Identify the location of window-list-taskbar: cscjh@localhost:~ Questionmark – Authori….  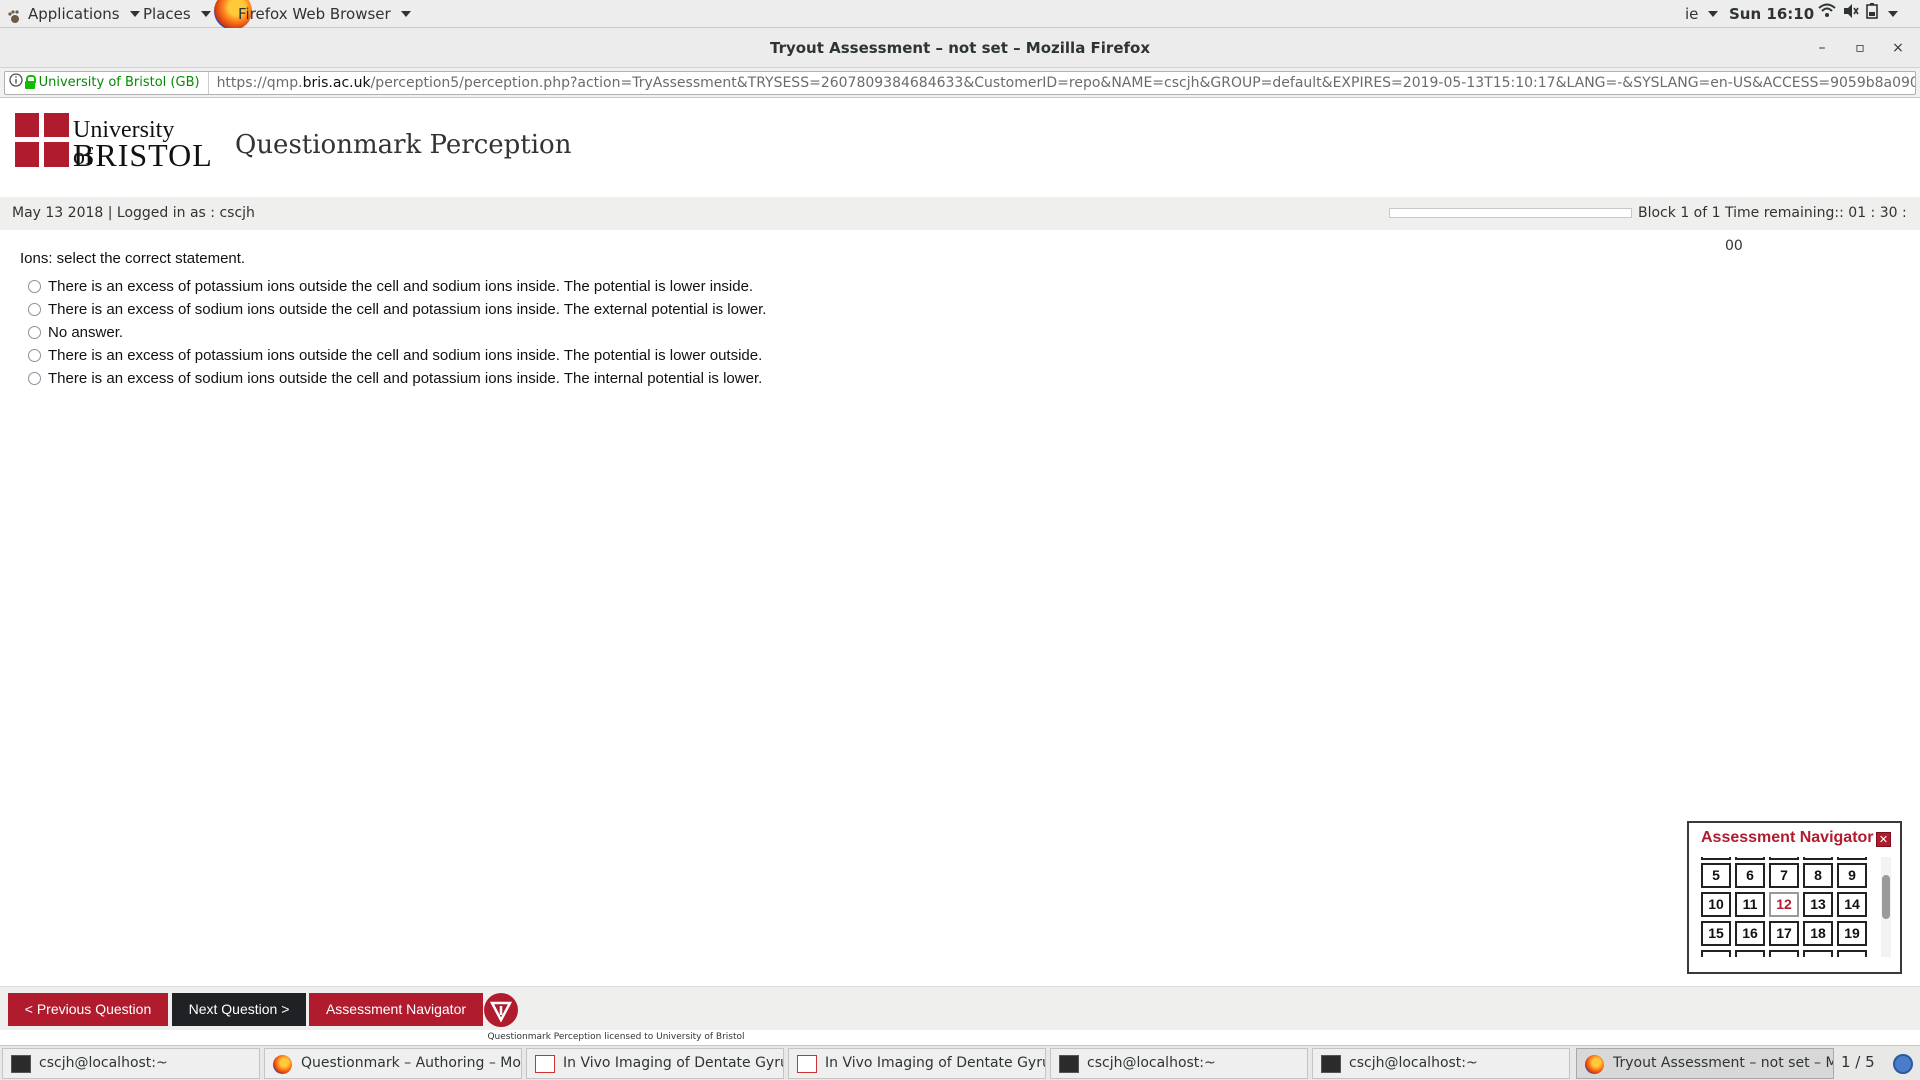
(960, 1062).